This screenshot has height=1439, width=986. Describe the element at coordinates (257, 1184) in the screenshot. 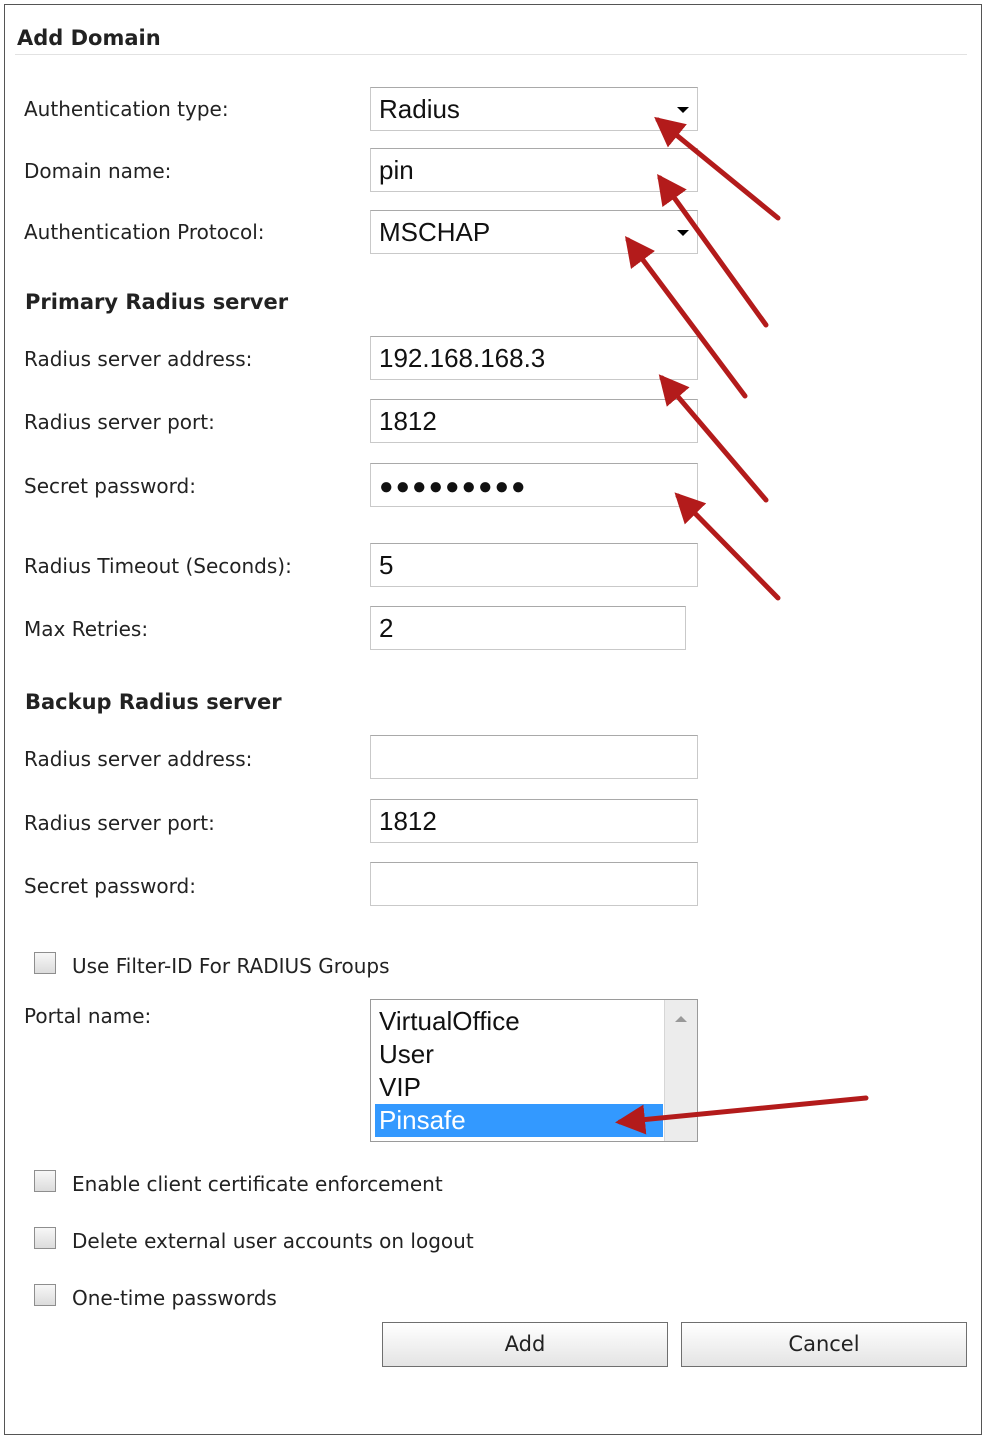

I see `client-cert-label: Enable client certificate enforcement` at that location.